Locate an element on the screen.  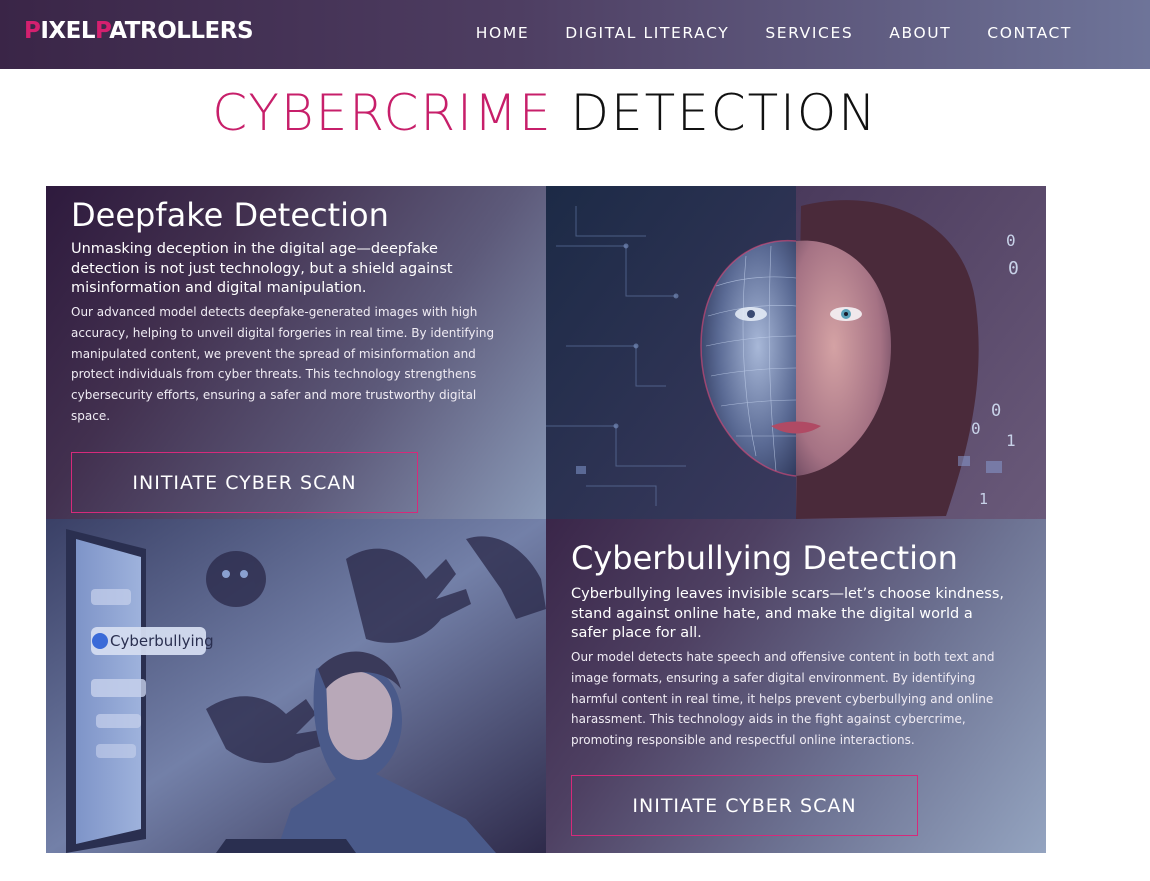
screen-label-cyberbullying: Cyberbullying is located at coordinates (162, 641).